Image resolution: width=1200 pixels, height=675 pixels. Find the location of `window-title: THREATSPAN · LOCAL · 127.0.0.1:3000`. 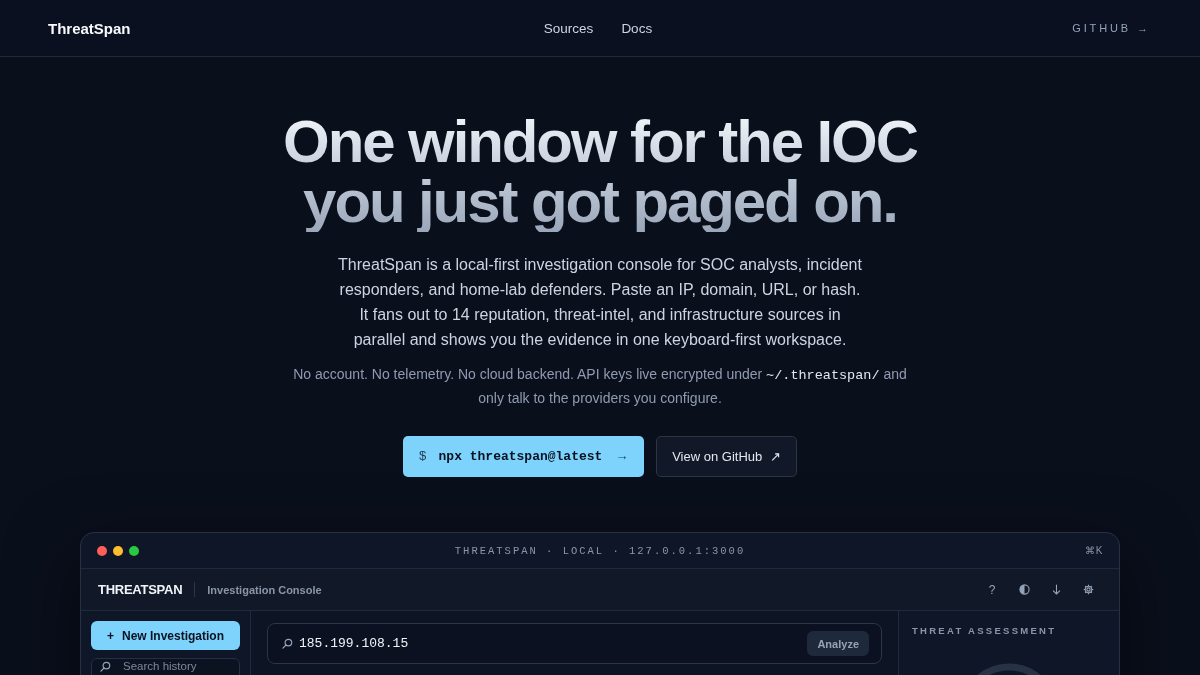

window-title: THREATSPAN · LOCAL · 127.0.0.1:3000 is located at coordinates (600, 550).